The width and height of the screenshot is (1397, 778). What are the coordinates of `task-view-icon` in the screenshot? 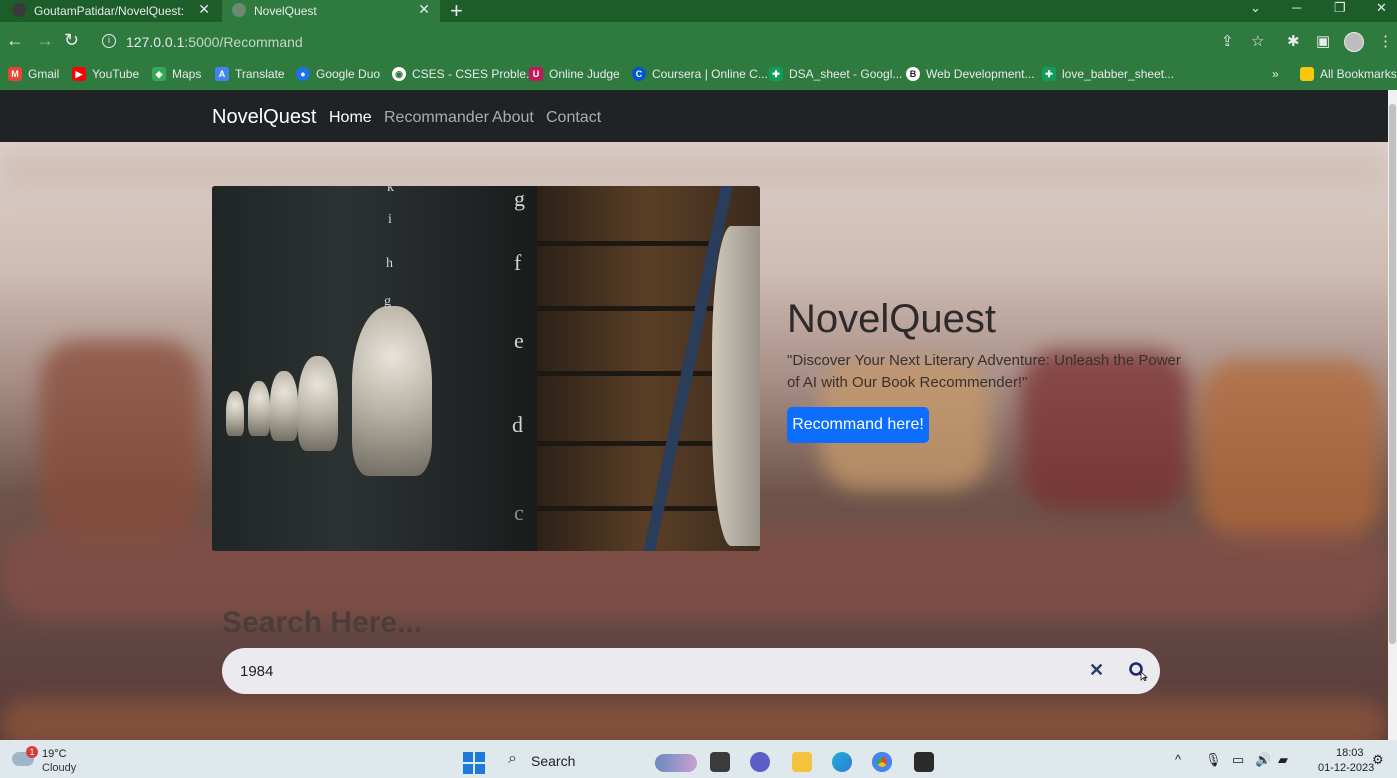 It's located at (720, 762).